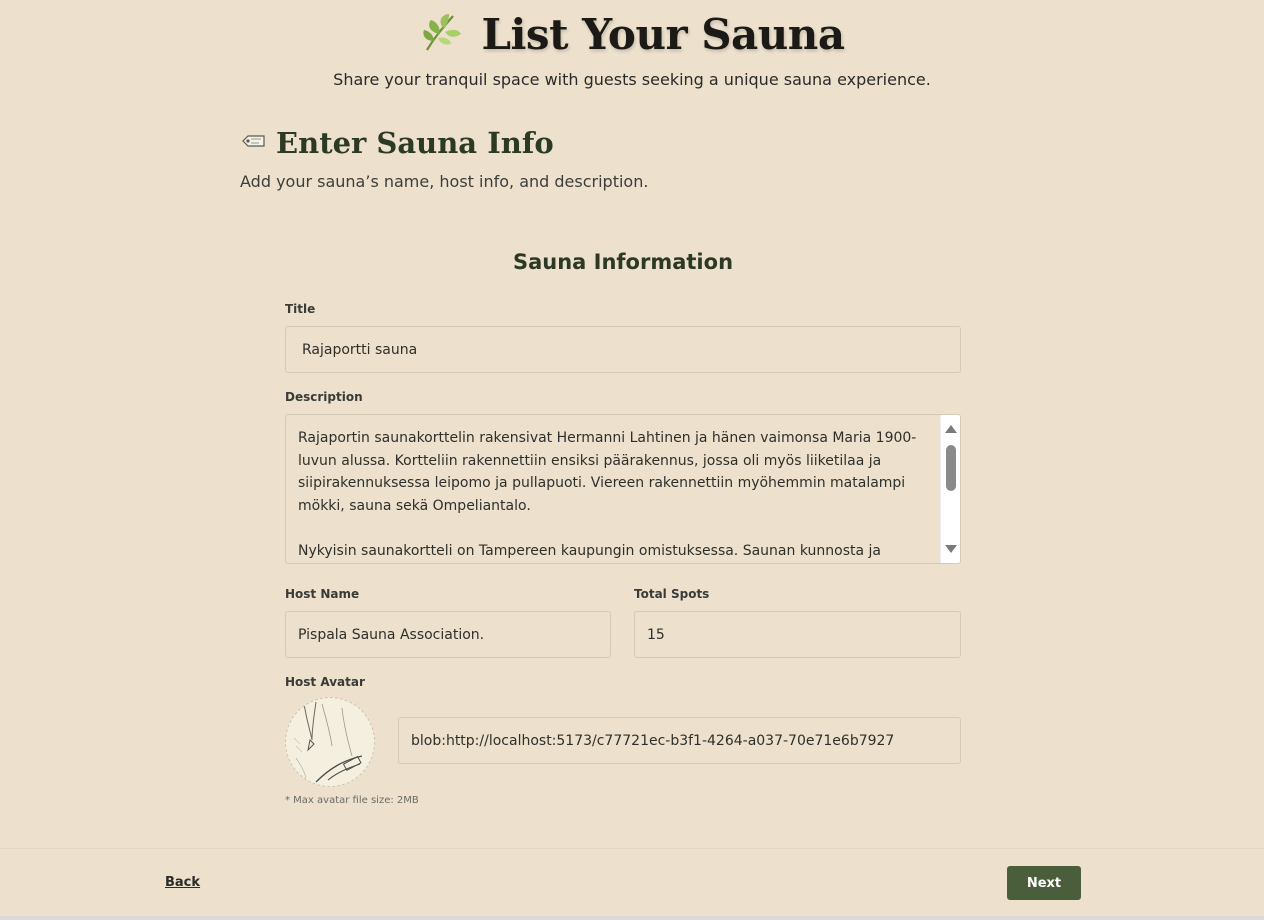 The width and height of the screenshot is (1264, 920). I want to click on tag-icon, so click(254, 143).